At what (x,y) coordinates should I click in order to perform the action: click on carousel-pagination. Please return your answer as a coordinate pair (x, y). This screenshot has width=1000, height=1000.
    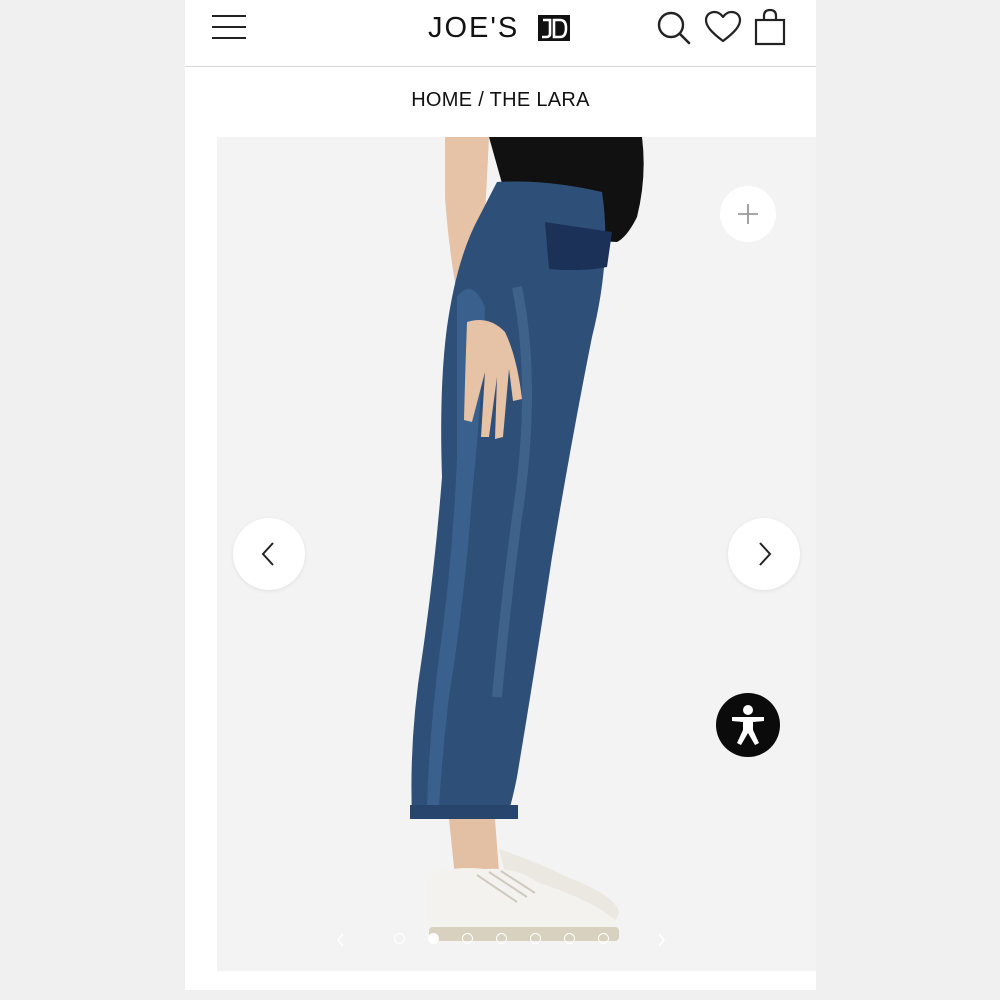
    Looking at the image, I should click on (516, 940).